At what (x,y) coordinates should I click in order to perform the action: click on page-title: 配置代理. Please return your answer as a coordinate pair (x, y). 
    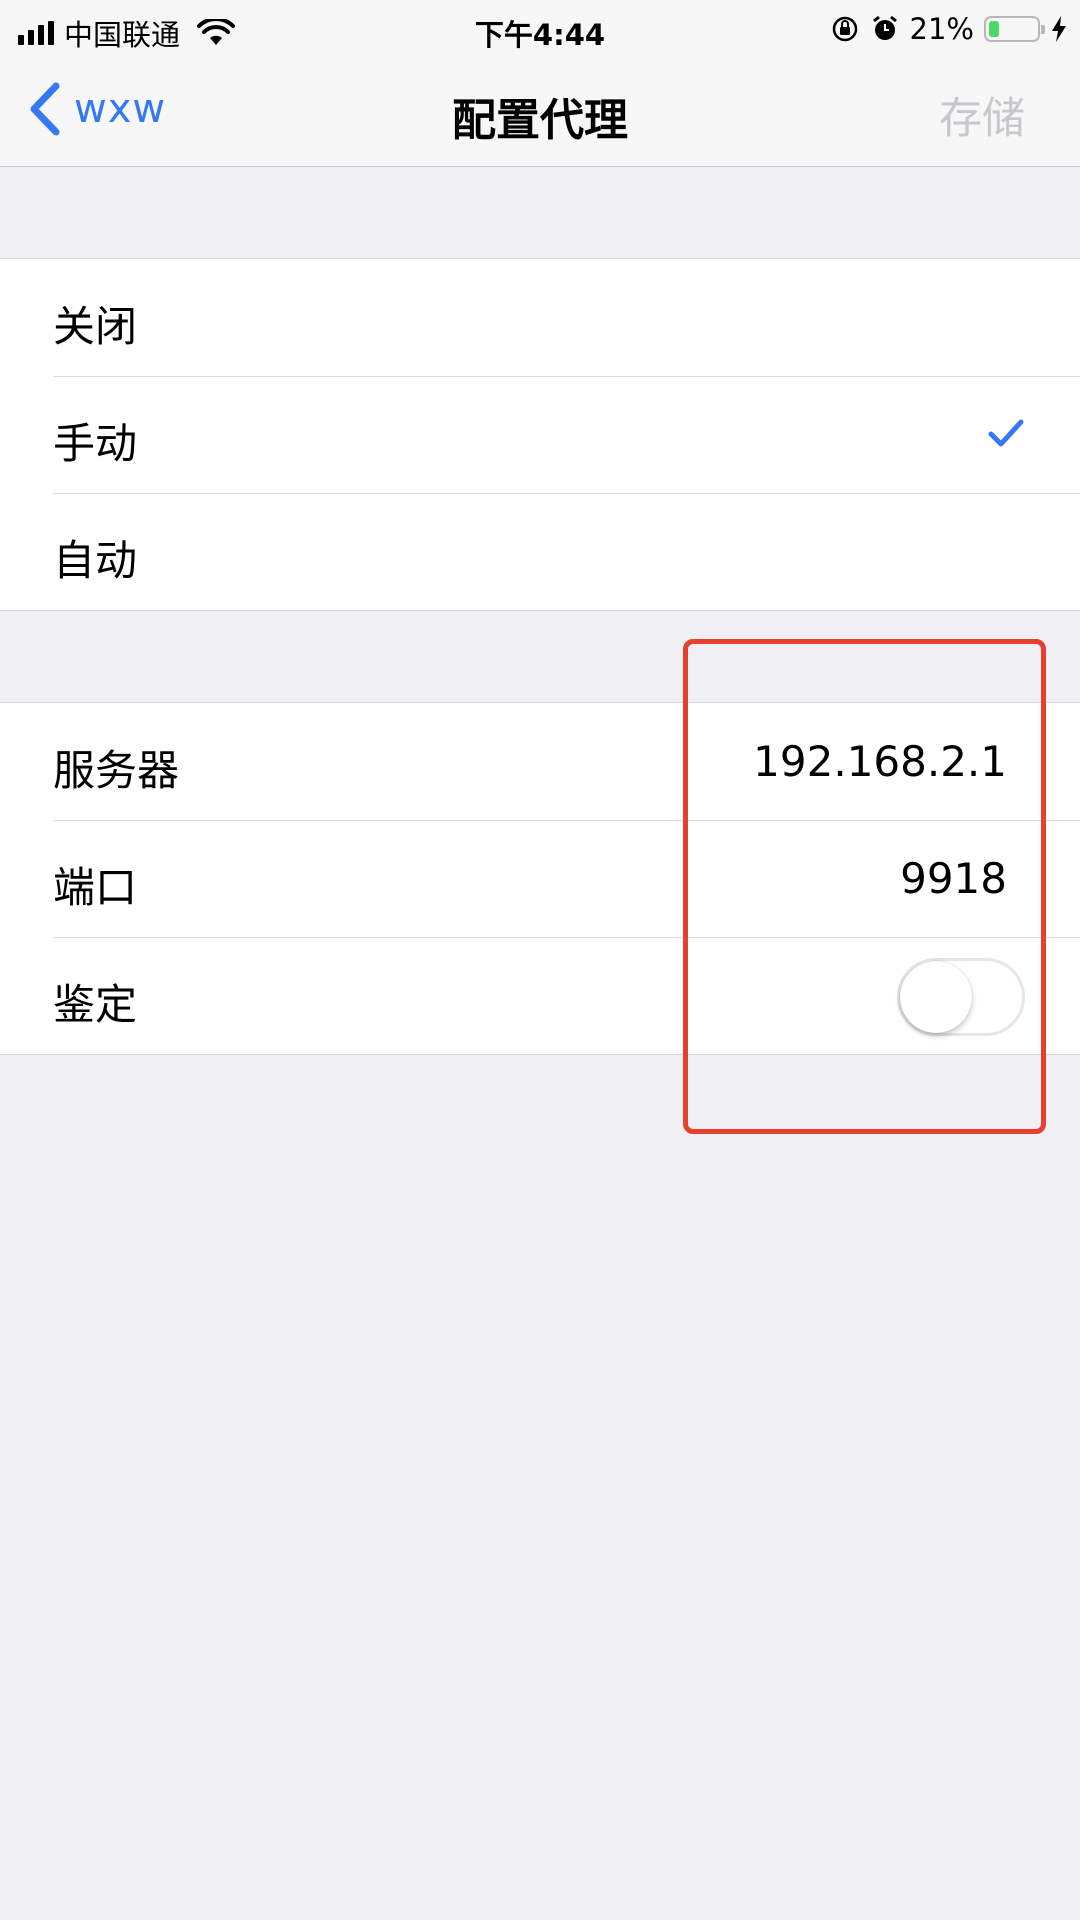
    Looking at the image, I should click on (540, 120).